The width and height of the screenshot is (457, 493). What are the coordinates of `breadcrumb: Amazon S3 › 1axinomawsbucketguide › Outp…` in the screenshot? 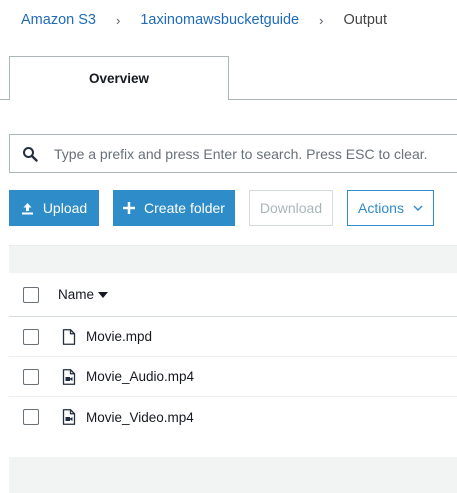 It's located at (204, 20).